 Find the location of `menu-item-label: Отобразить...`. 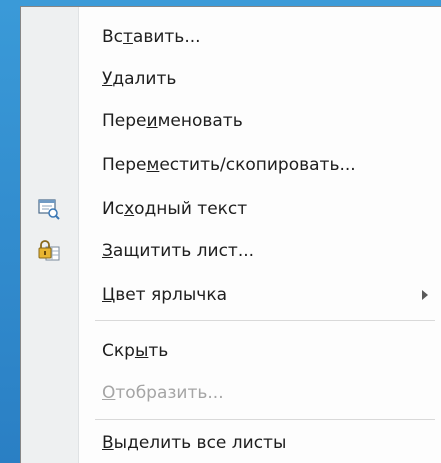

menu-item-label: Отобразить... is located at coordinates (163, 393).